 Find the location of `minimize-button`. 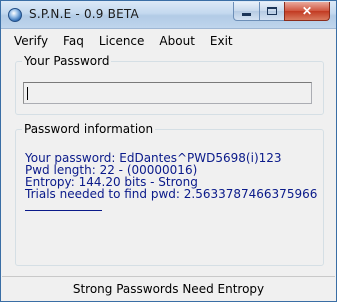

minimize-button is located at coordinates (246, 11).